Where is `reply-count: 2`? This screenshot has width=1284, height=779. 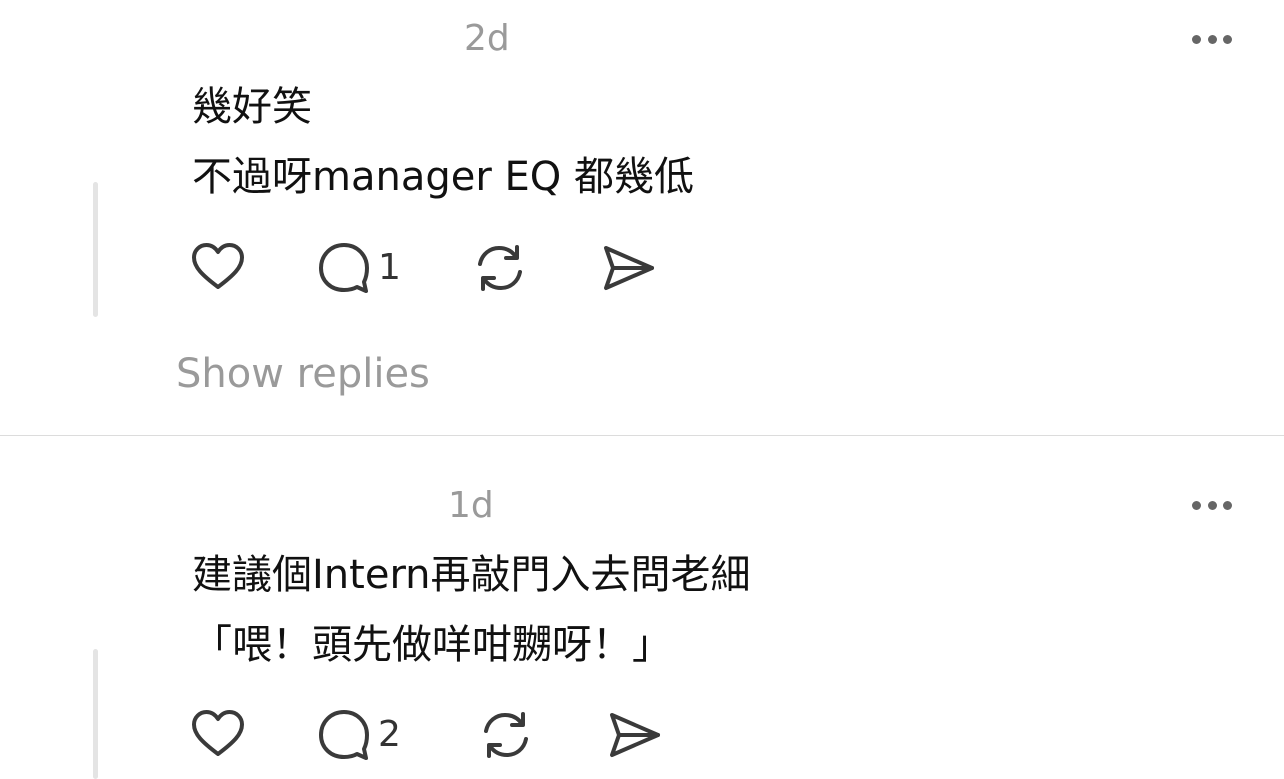
reply-count: 2 is located at coordinates (389, 734).